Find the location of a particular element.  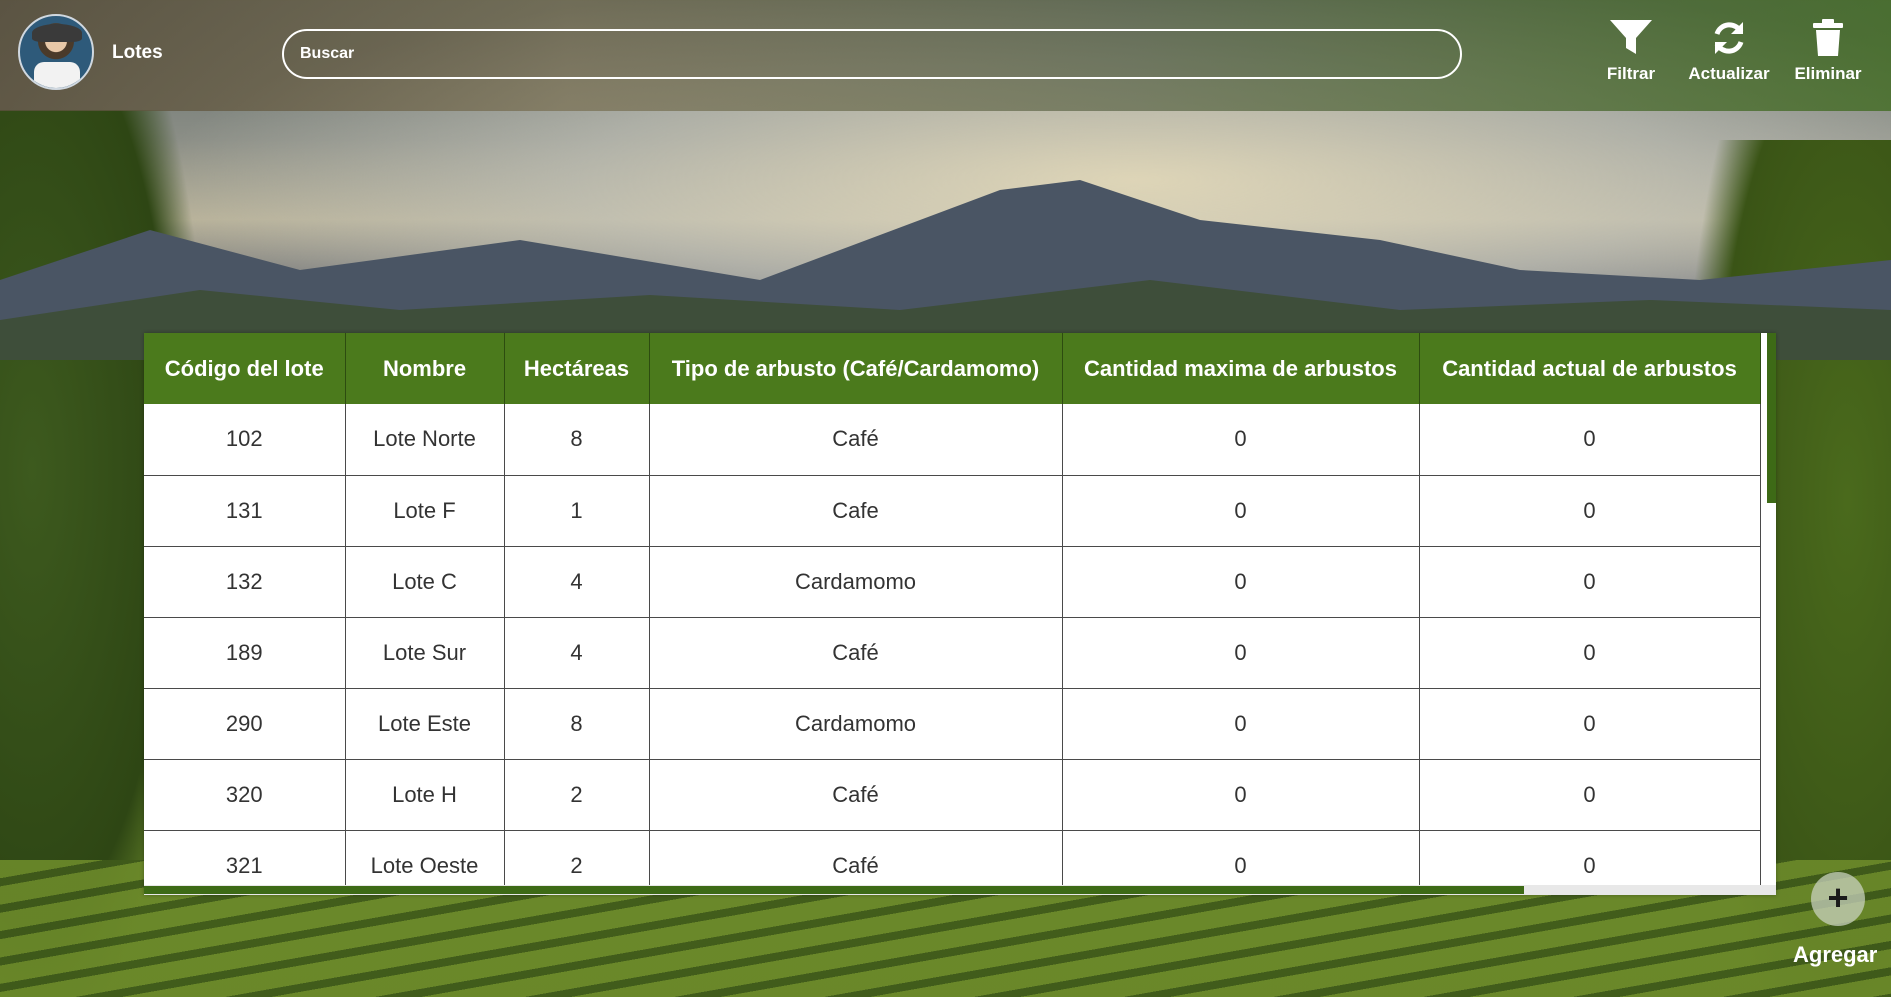

vertical-scrollbar-thumb is located at coordinates (1771, 418).